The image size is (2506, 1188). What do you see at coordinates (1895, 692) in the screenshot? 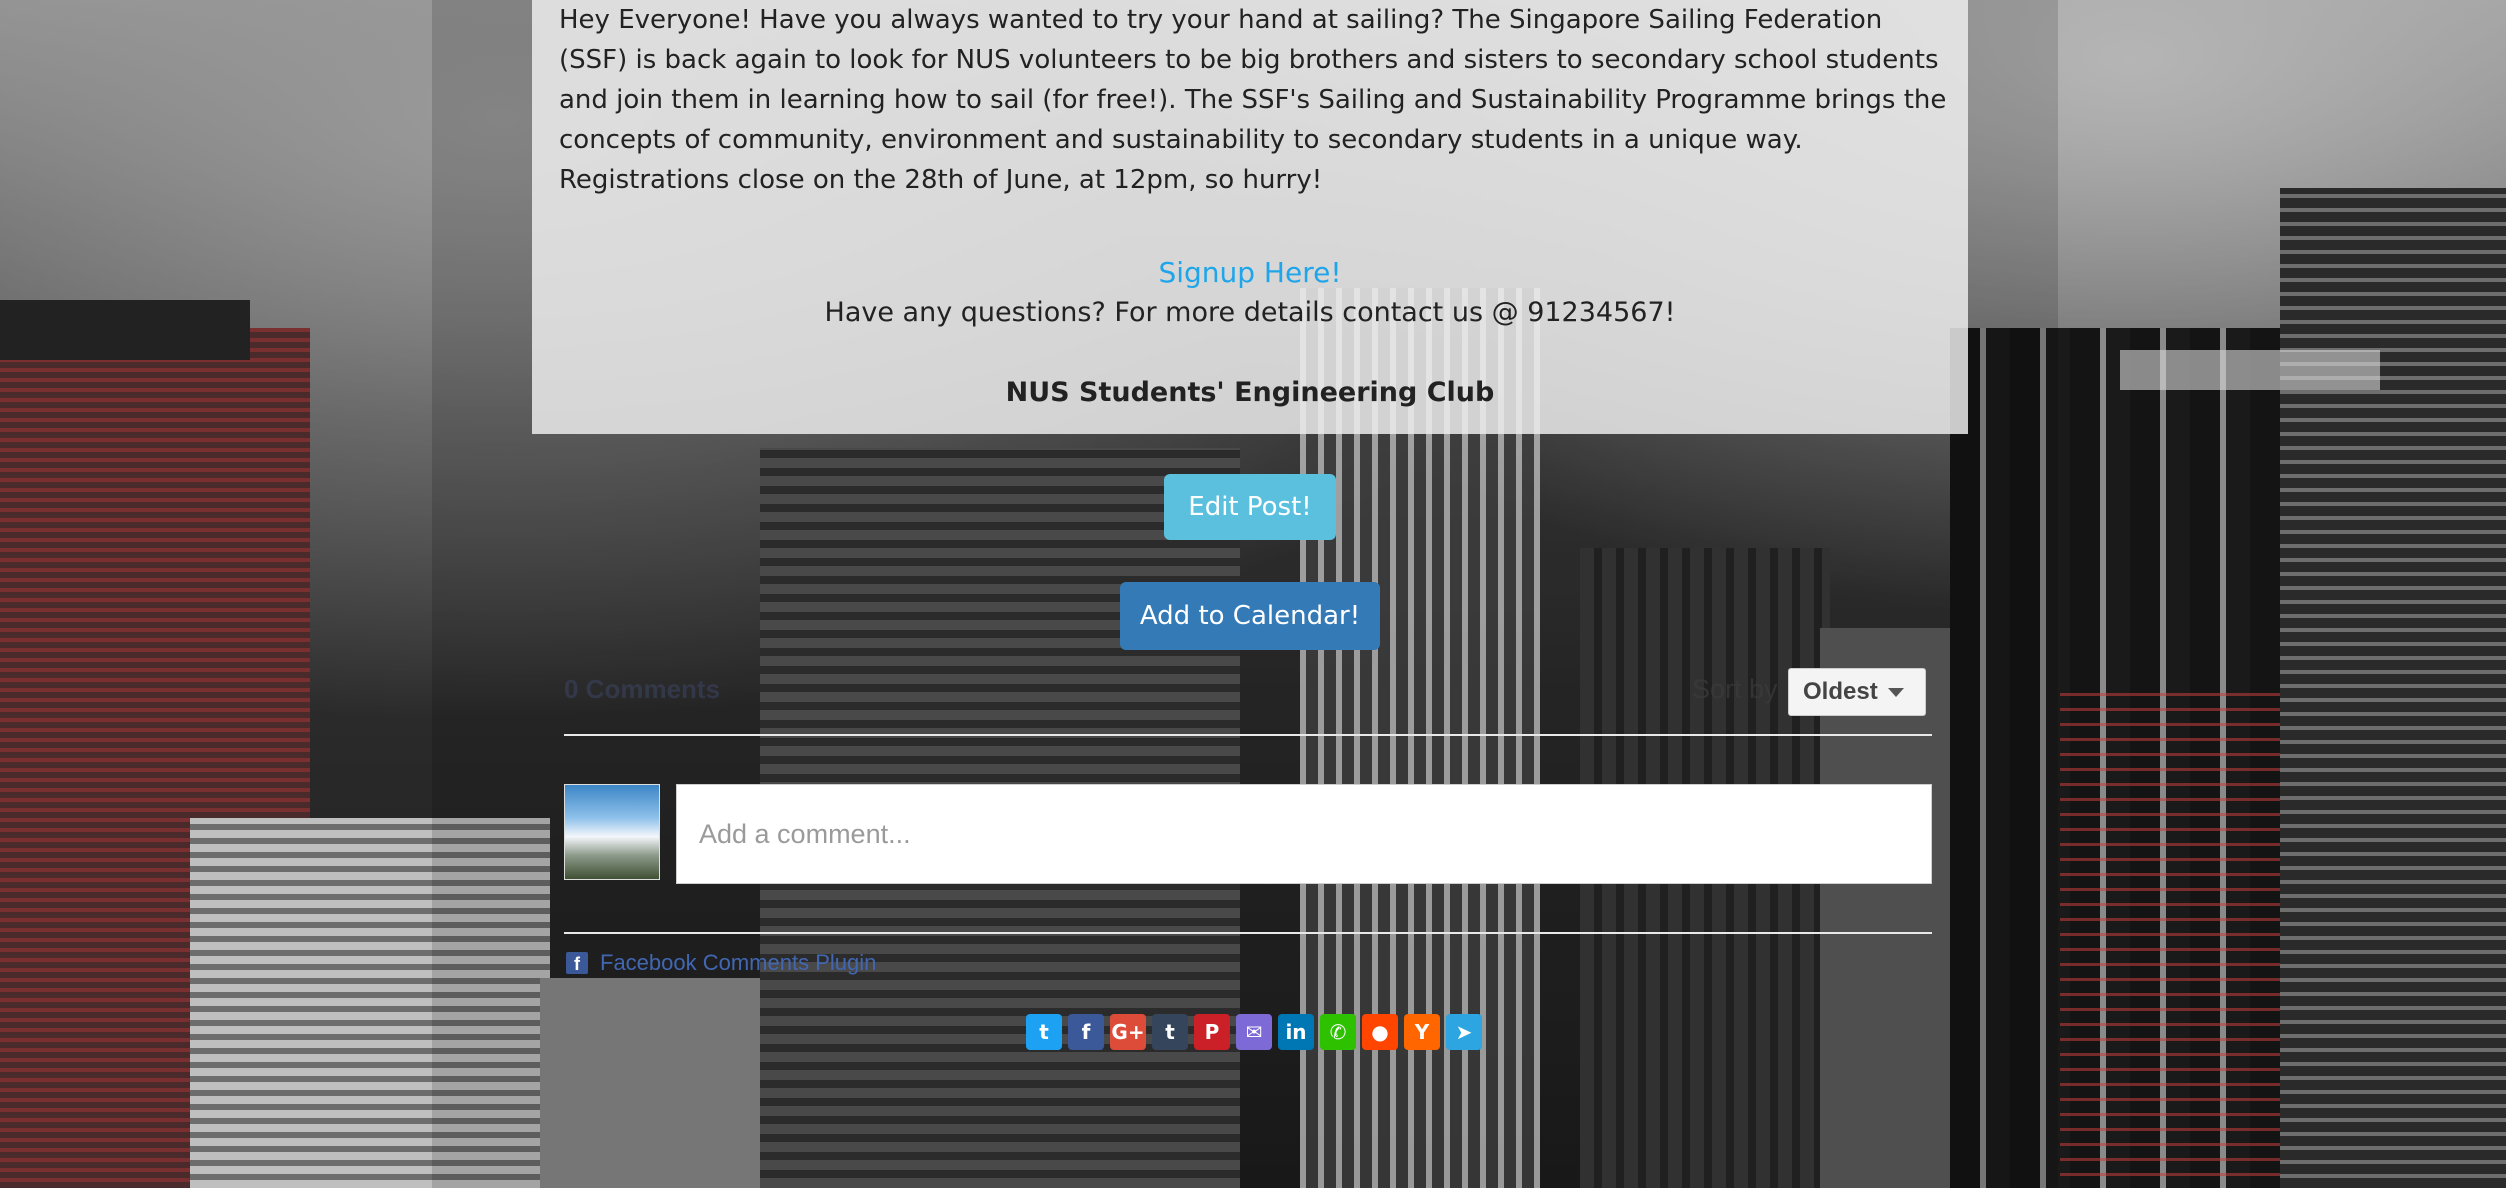
I see `caret-down-icon` at bounding box center [1895, 692].